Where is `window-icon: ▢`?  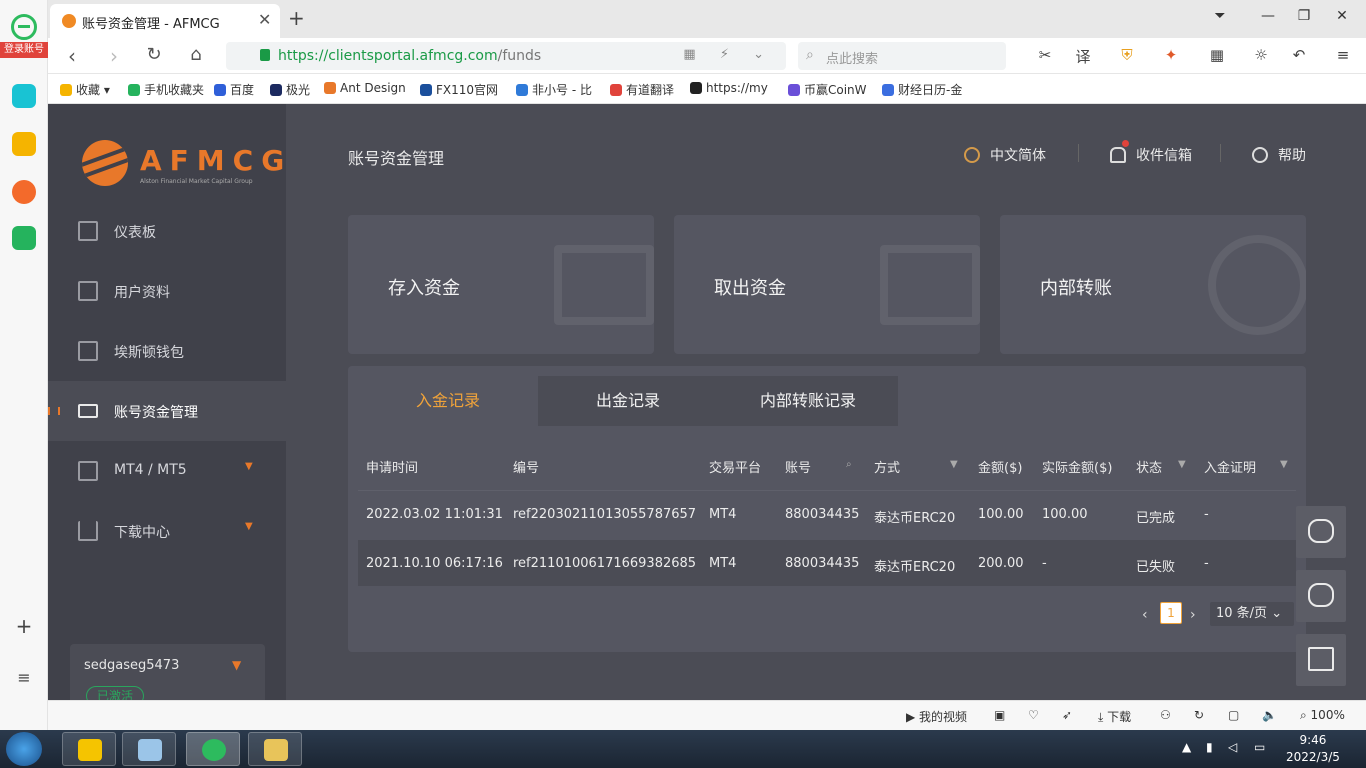
window-icon: ▢ is located at coordinates (1233, 715).